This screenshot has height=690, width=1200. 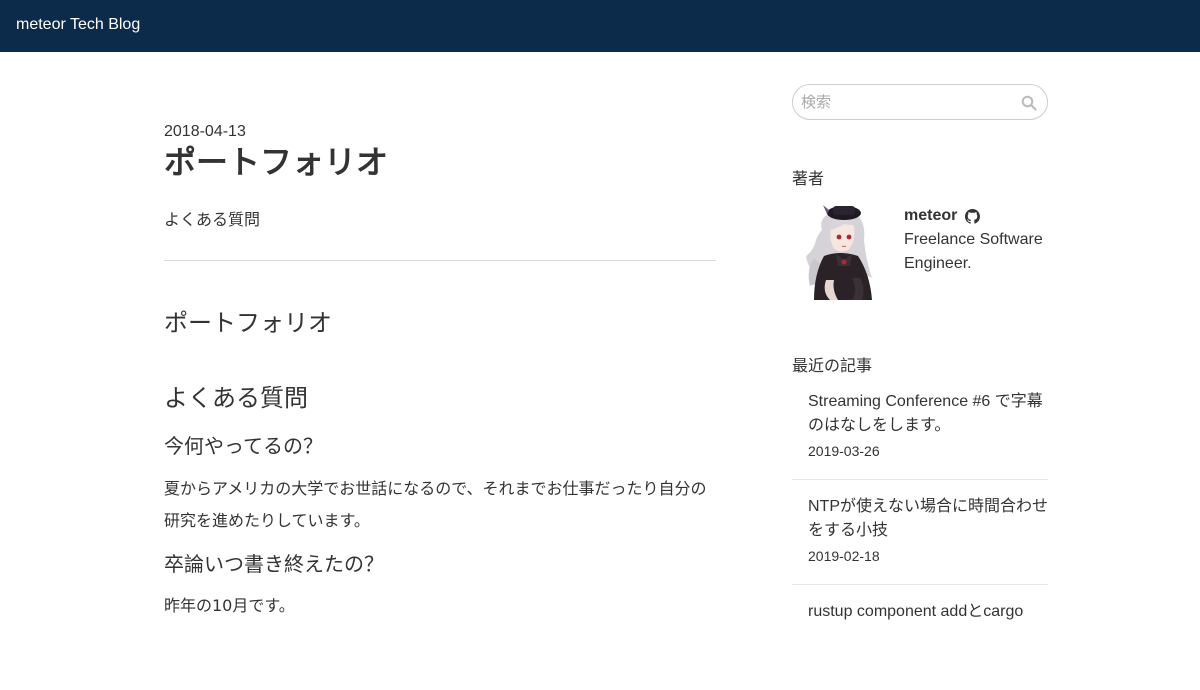 I want to click on author-heading: 著者, so click(x=808, y=178).